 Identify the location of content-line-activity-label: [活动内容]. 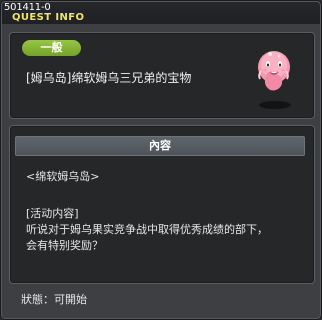
(52, 213).